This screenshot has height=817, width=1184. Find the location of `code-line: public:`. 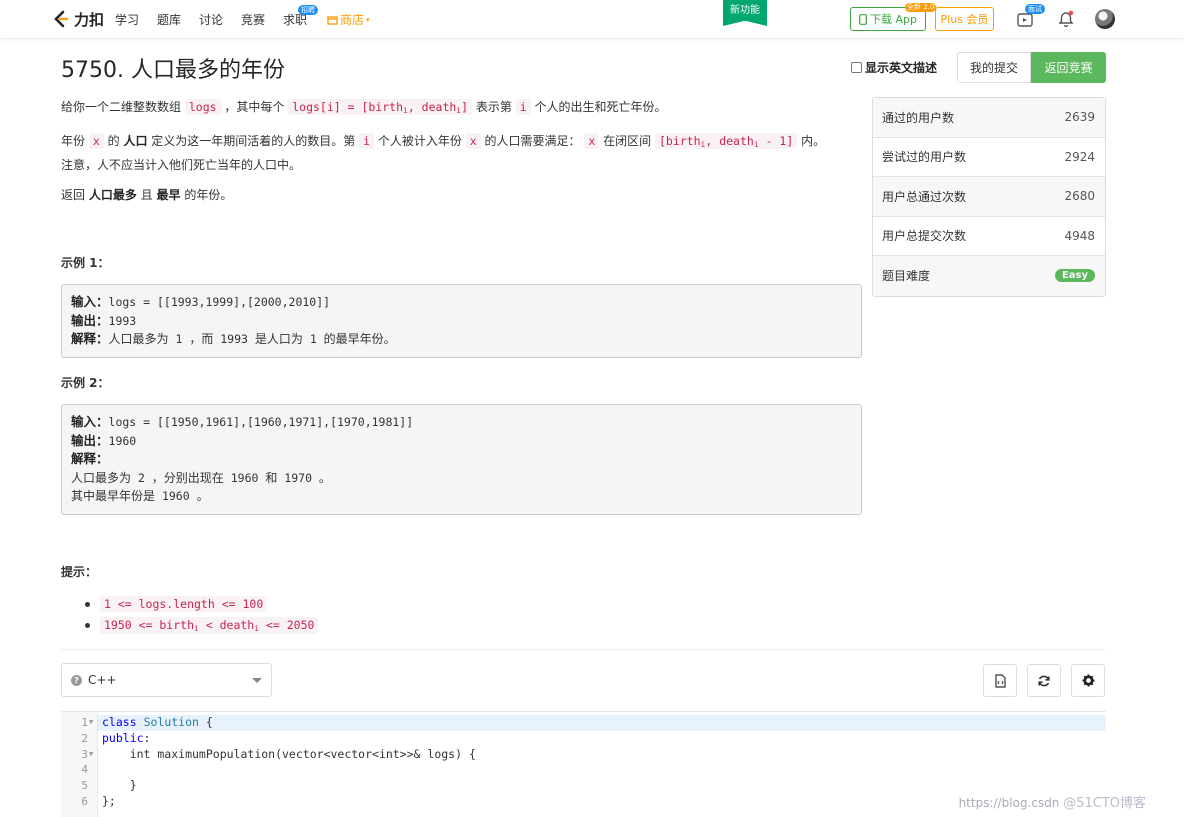

code-line: public: is located at coordinates (126, 738).